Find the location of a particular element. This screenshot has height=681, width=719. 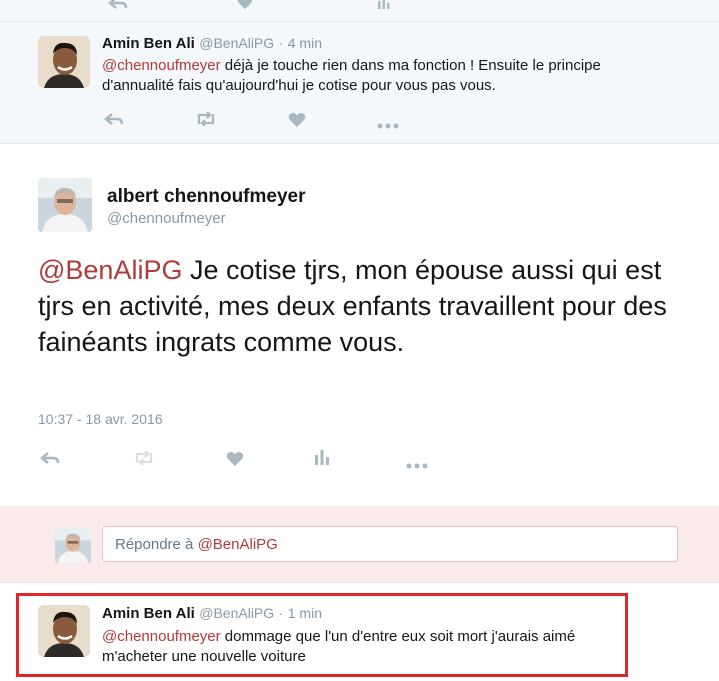

previous-tweet-actions-strip is located at coordinates (359, 11).